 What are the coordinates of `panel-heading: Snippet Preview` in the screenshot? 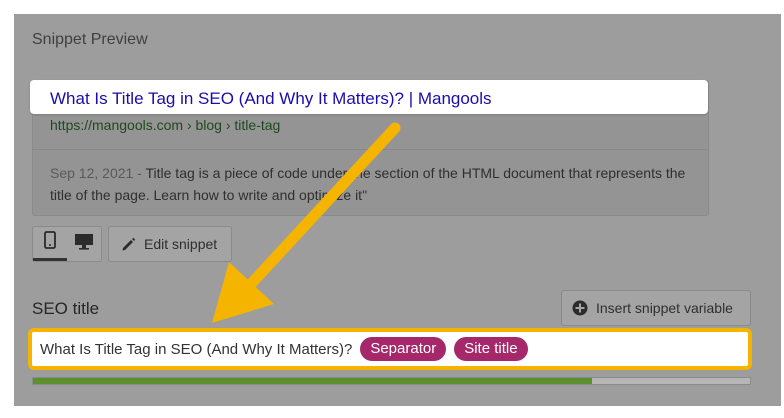 It's located at (90, 39).